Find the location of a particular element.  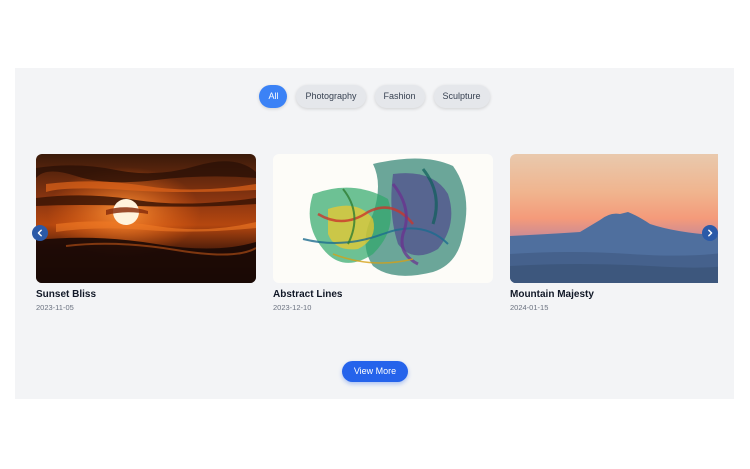

category-filters: All Photography Fashion Sculpture is located at coordinates (374, 96).